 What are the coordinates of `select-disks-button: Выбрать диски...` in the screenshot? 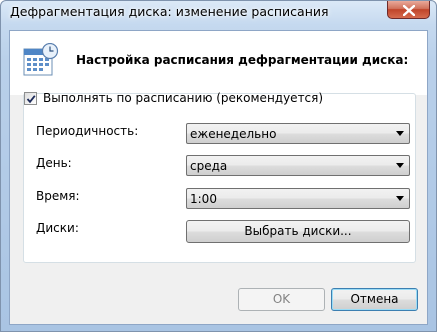 It's located at (298, 231).